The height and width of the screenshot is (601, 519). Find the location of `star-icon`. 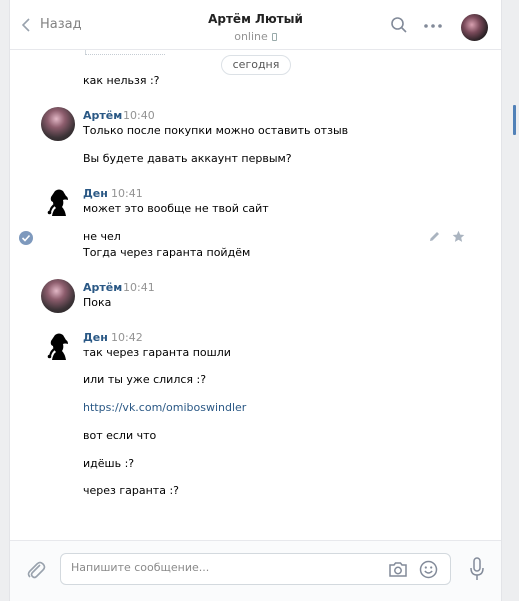

star-icon is located at coordinates (458, 236).